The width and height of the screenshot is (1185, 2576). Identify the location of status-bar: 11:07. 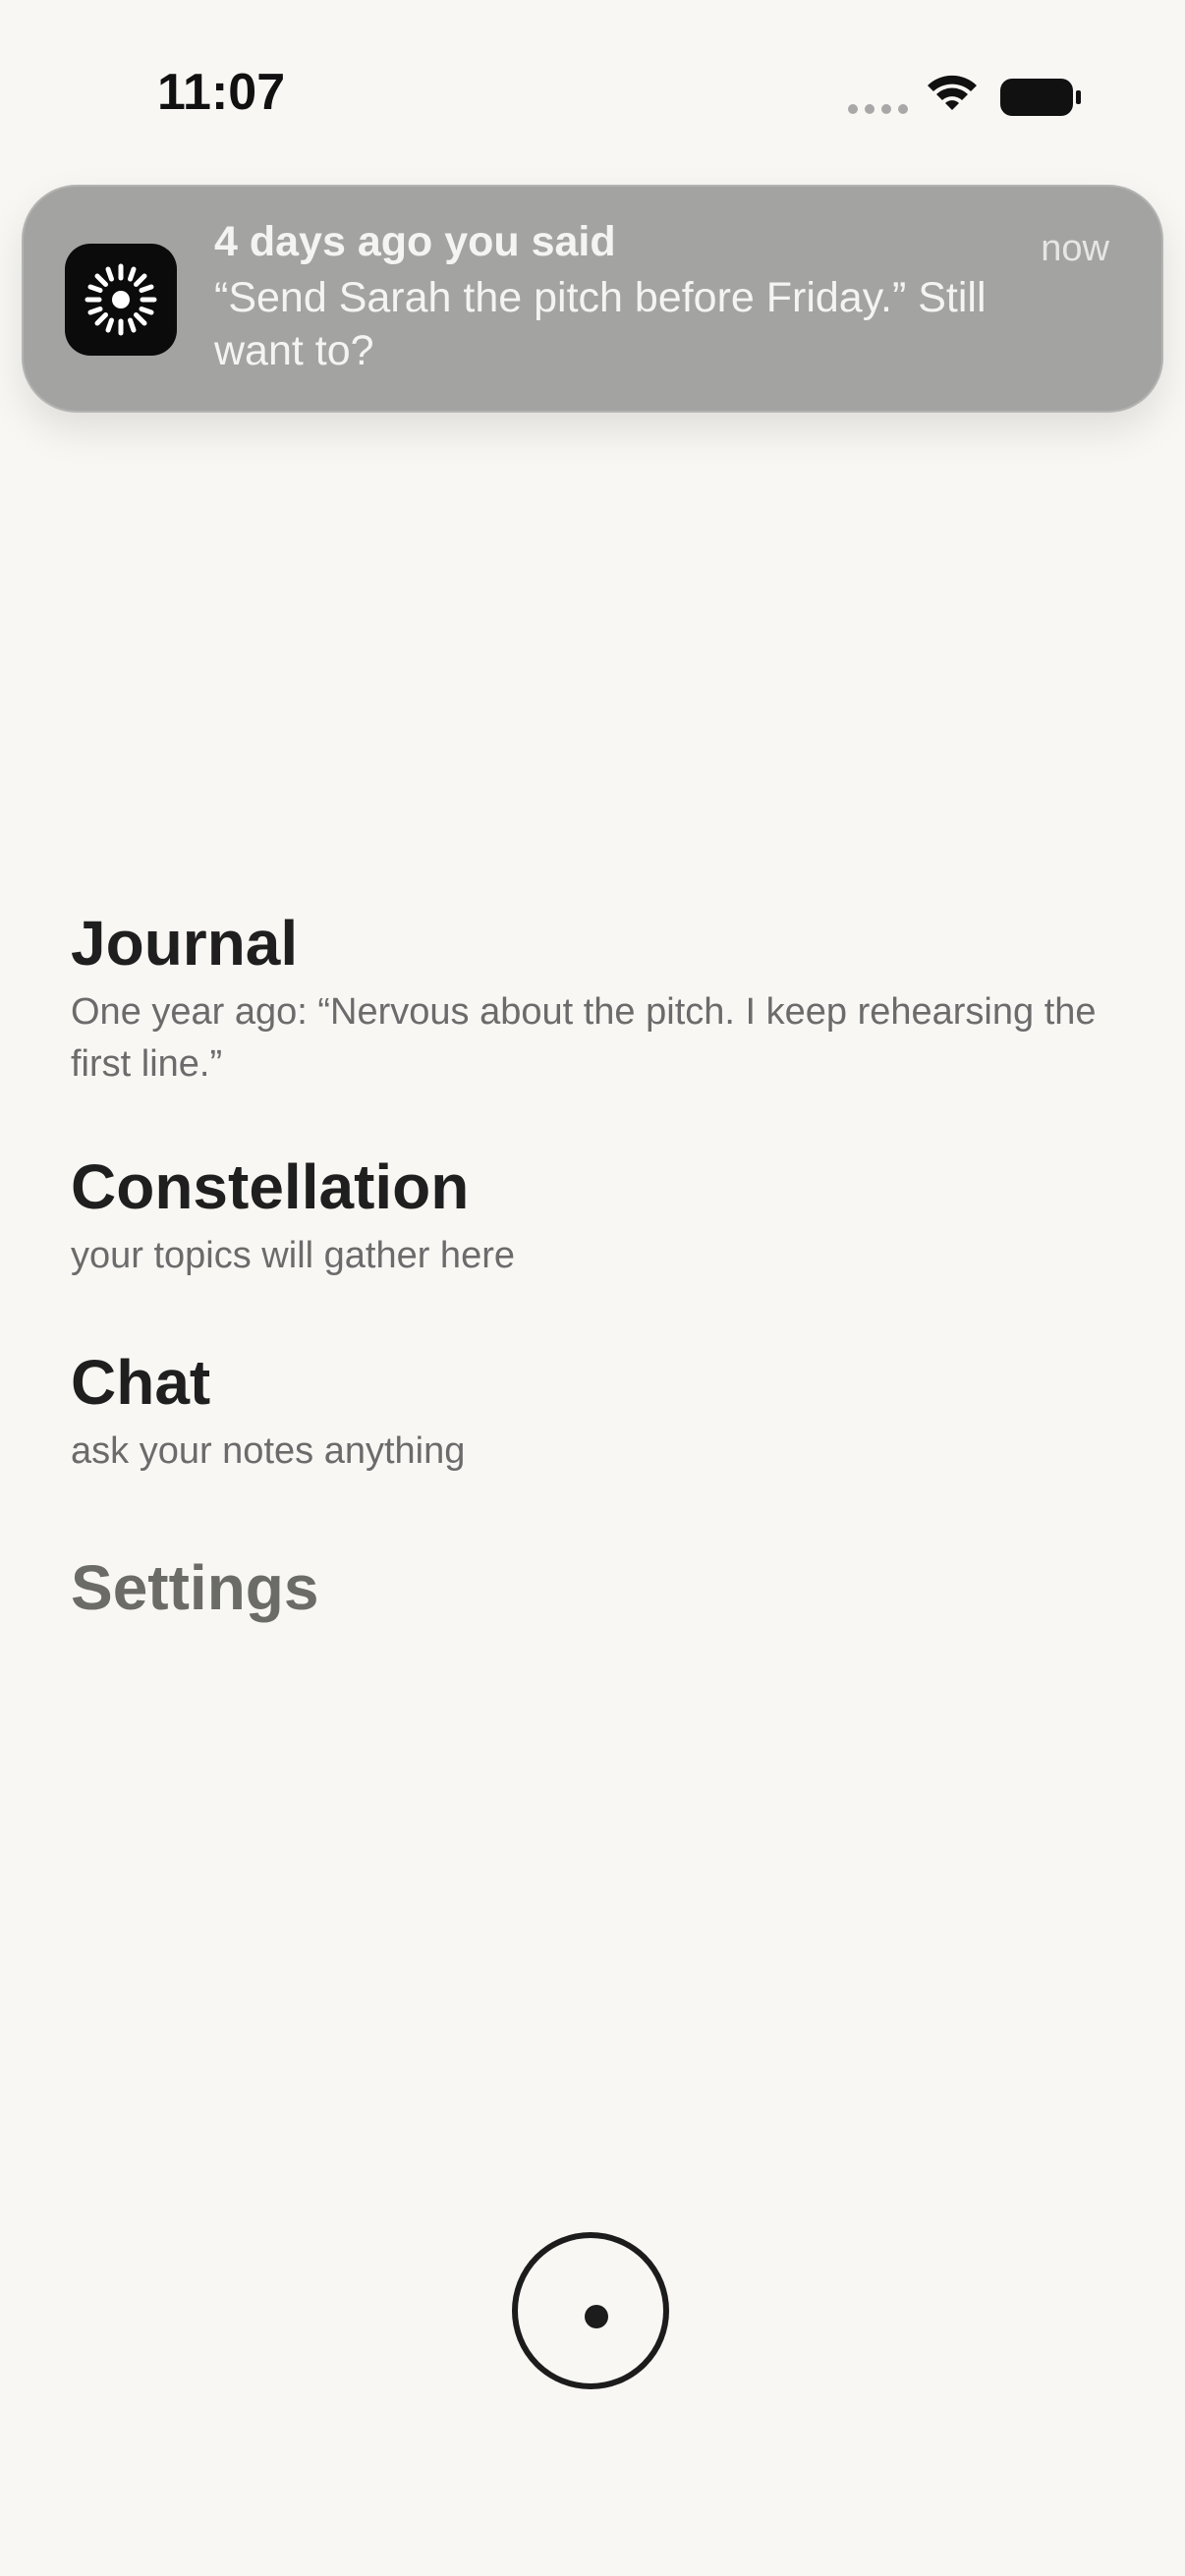
(592, 93).